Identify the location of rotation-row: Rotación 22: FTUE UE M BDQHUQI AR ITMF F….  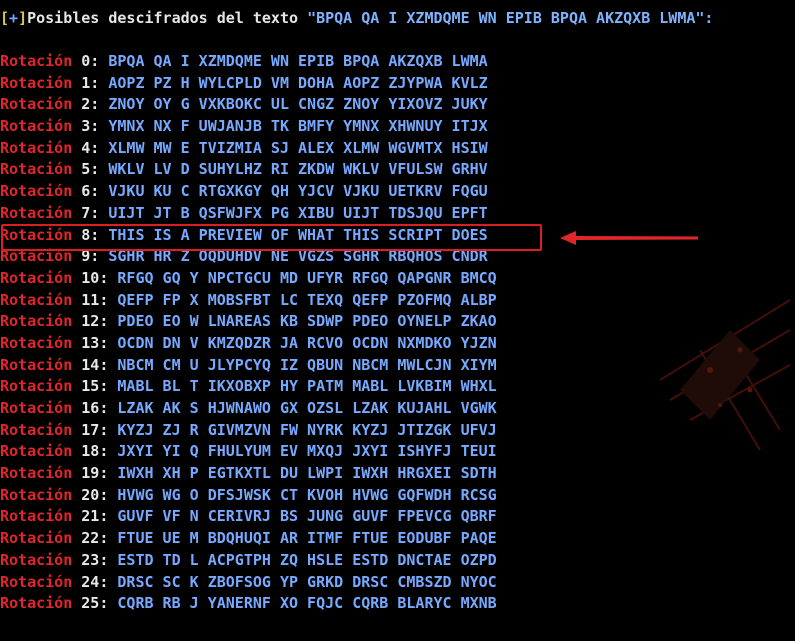
(248, 539).